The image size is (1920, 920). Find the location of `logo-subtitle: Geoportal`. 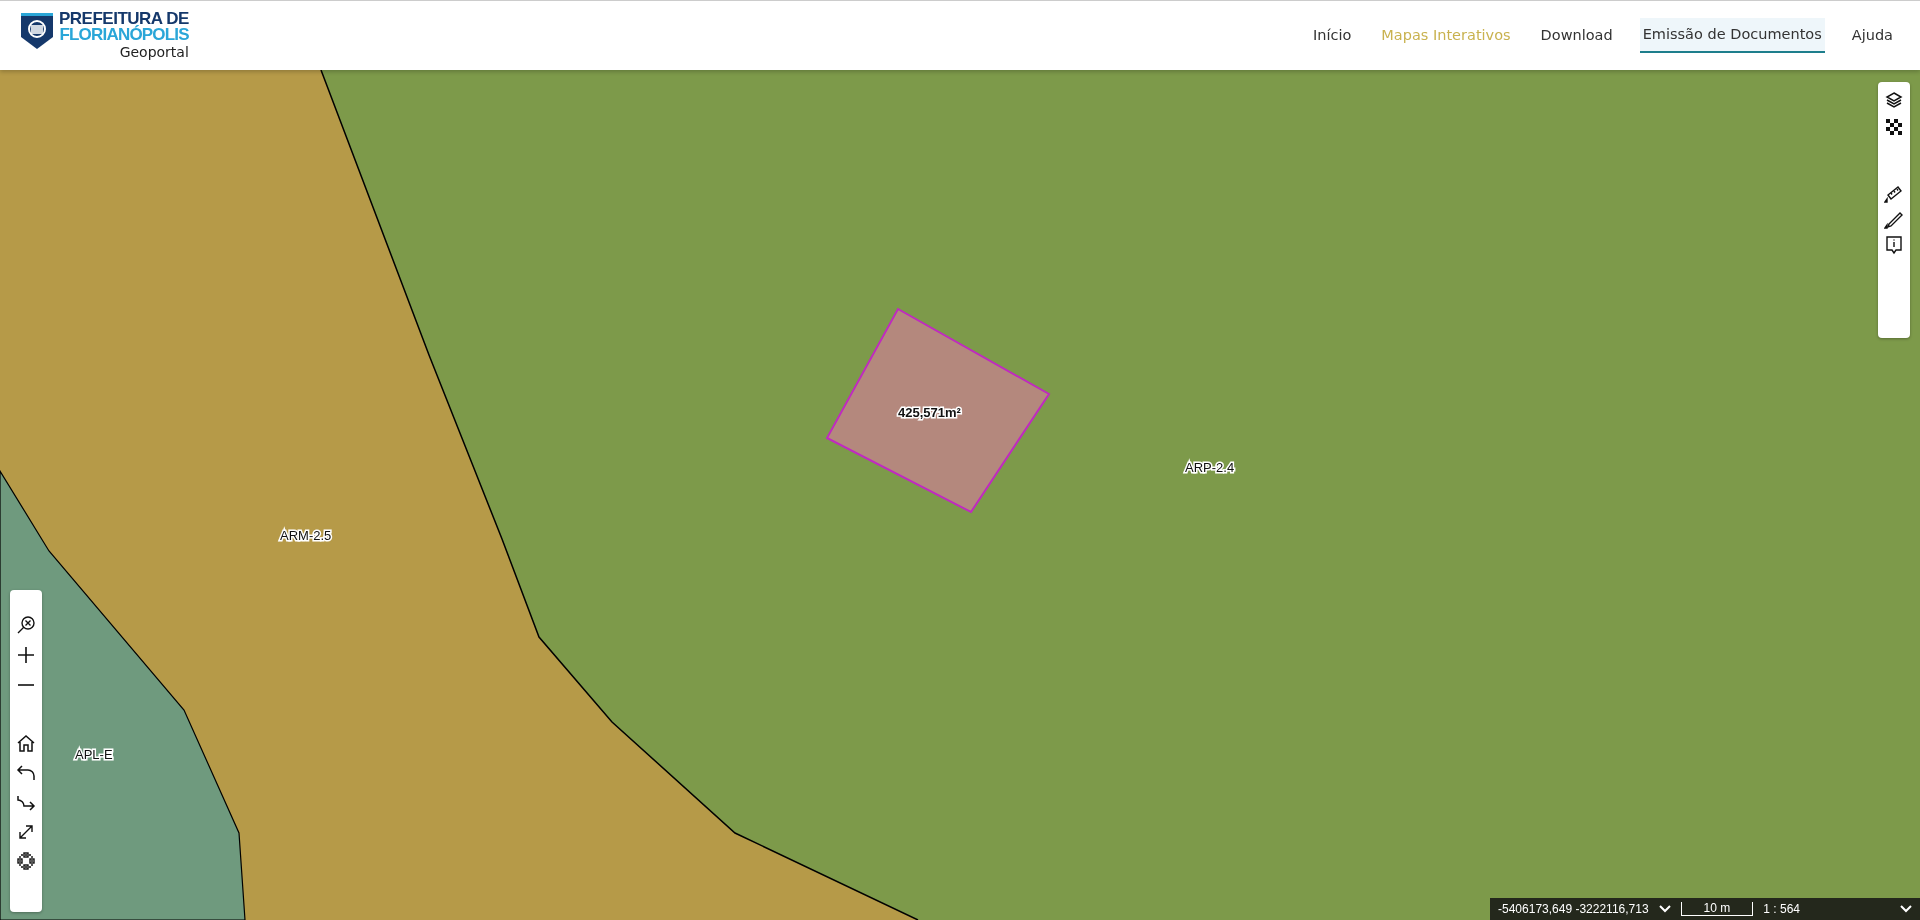

logo-subtitle: Geoportal is located at coordinates (154, 51).